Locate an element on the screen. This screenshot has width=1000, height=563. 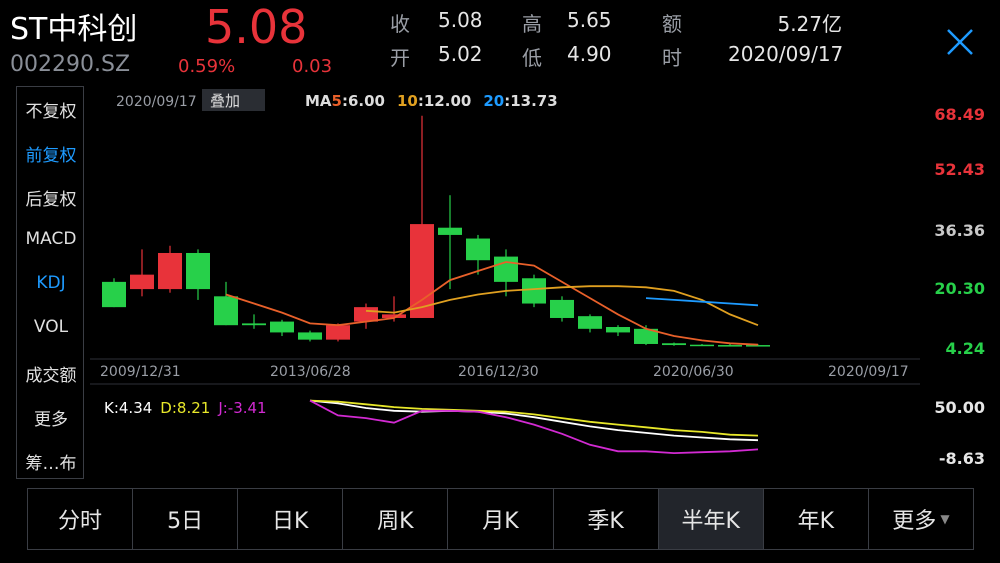
close-label: 收 is located at coordinates (400, 24).